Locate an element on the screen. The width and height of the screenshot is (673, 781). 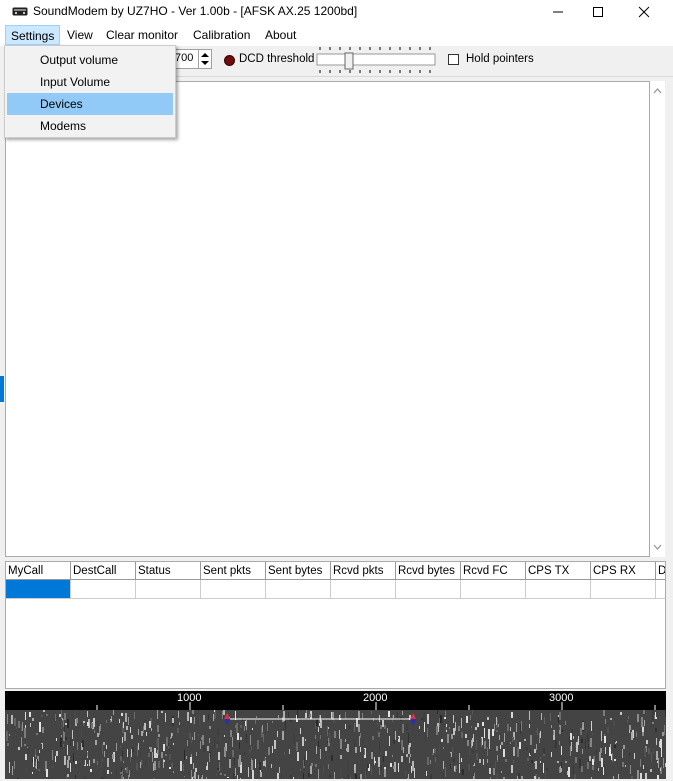
modem-icon is located at coordinates (20, 11).